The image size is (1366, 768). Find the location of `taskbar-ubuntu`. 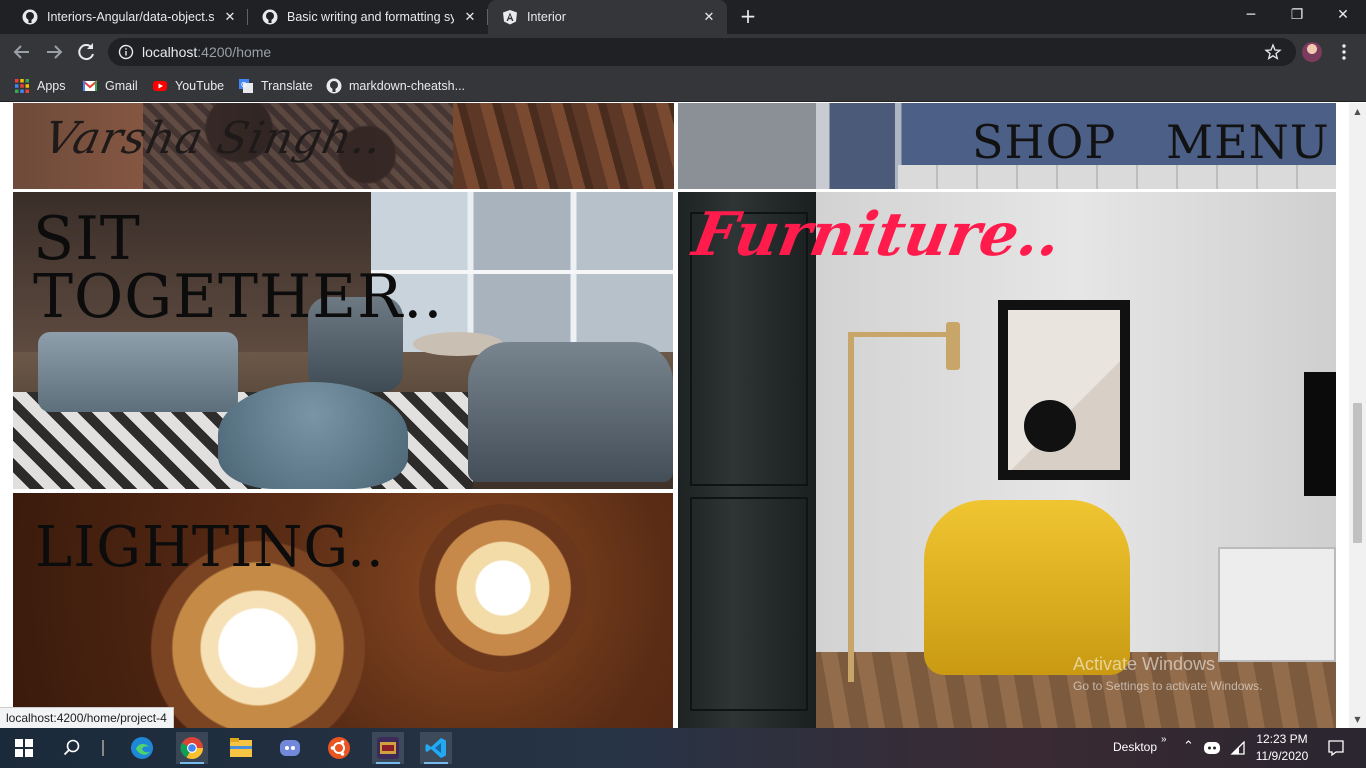

taskbar-ubuntu is located at coordinates (339, 748).